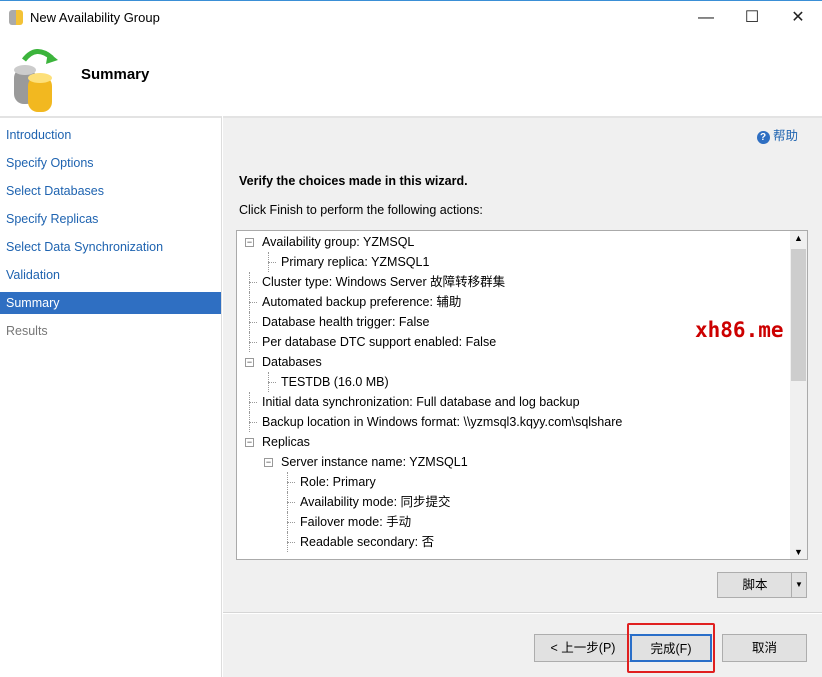 The width and height of the screenshot is (822, 677). I want to click on maximize-button: ☐, so click(752, 18).